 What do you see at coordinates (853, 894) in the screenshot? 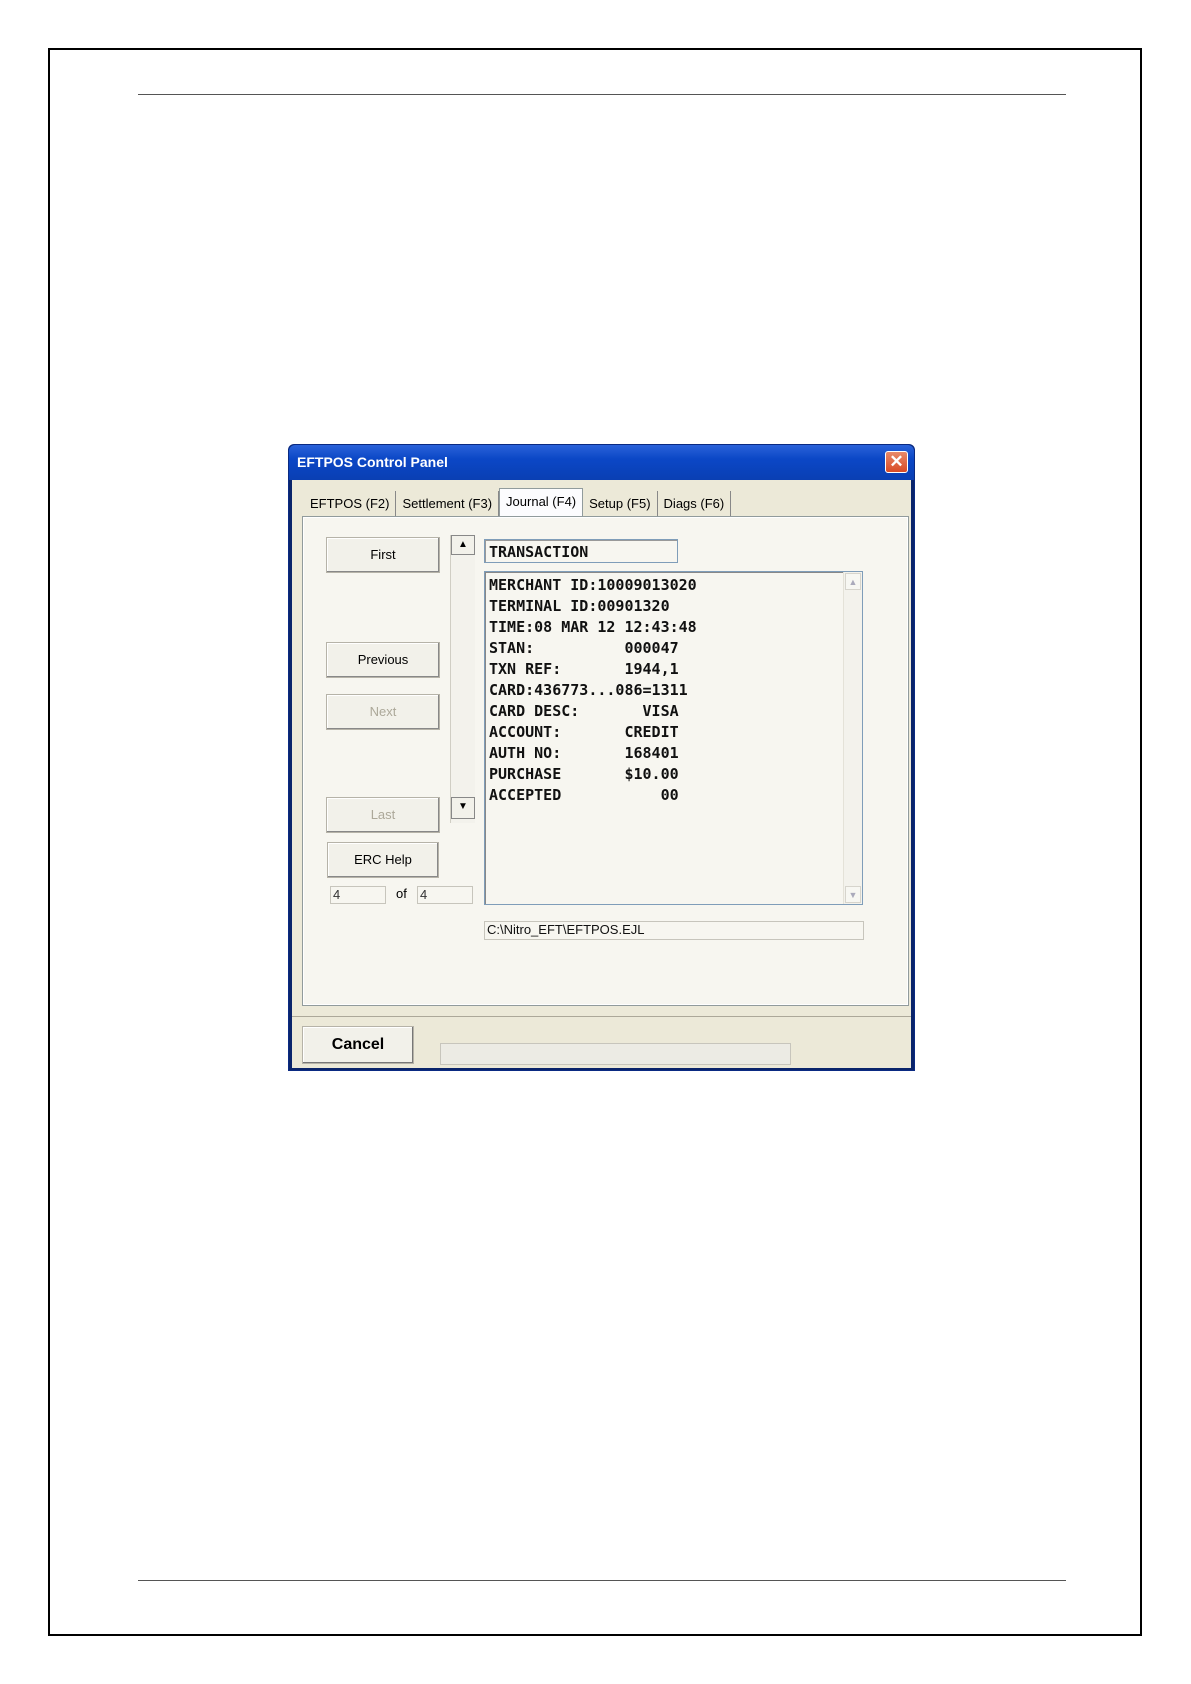
I see `journal-scroll-down-icon: ▼` at bounding box center [853, 894].